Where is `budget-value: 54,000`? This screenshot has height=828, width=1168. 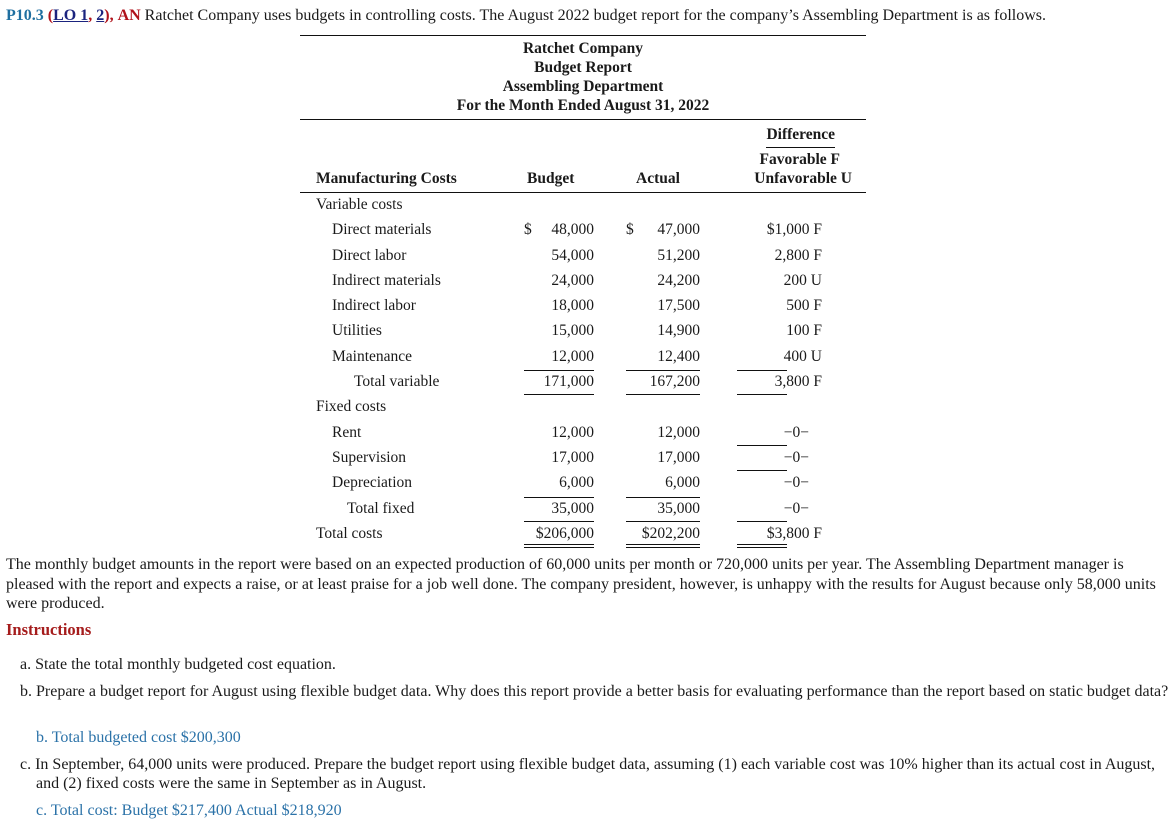
budget-value: 54,000 is located at coordinates (572, 255).